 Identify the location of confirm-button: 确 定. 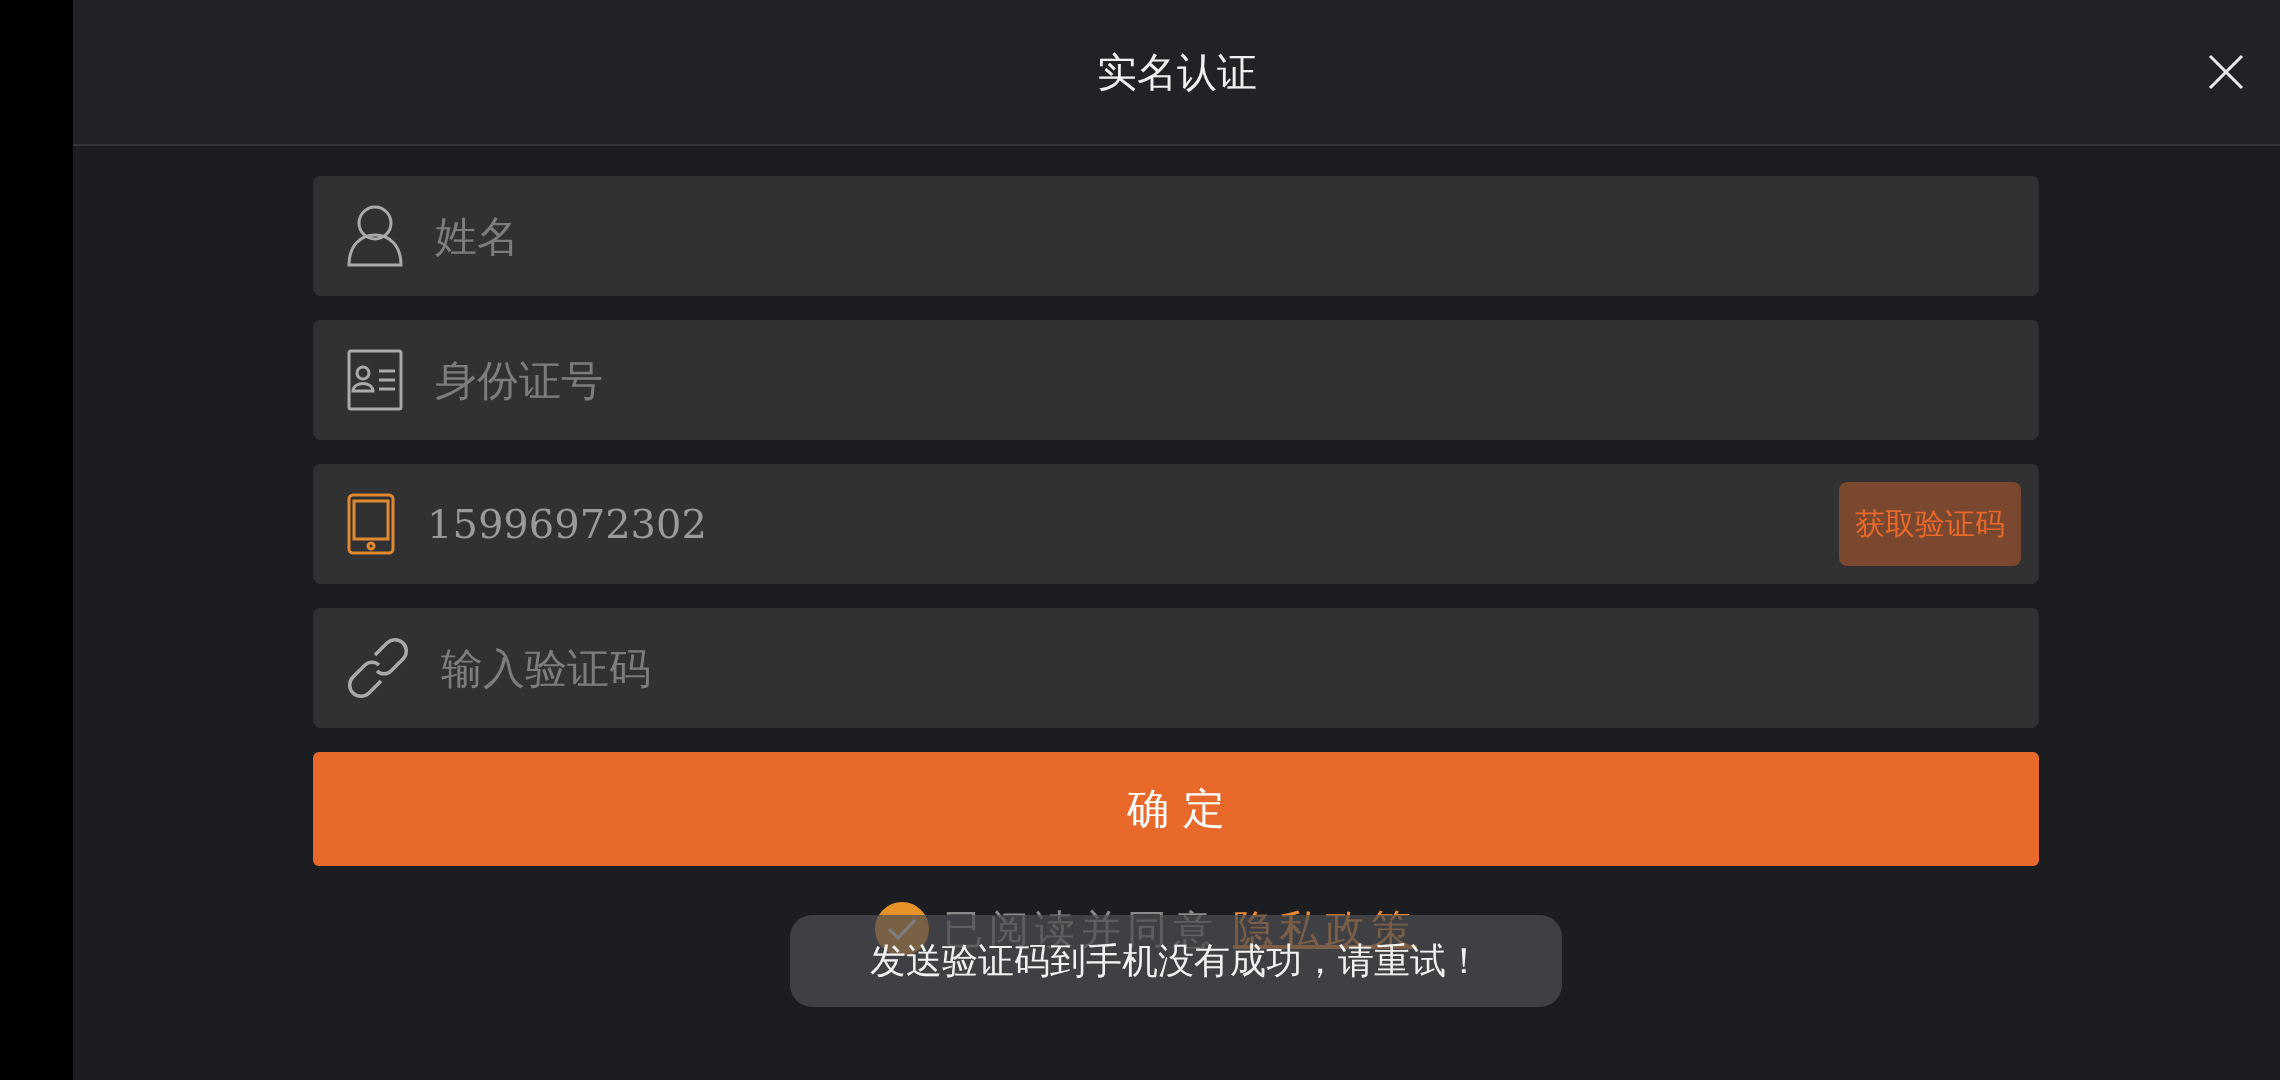
(1176, 809).